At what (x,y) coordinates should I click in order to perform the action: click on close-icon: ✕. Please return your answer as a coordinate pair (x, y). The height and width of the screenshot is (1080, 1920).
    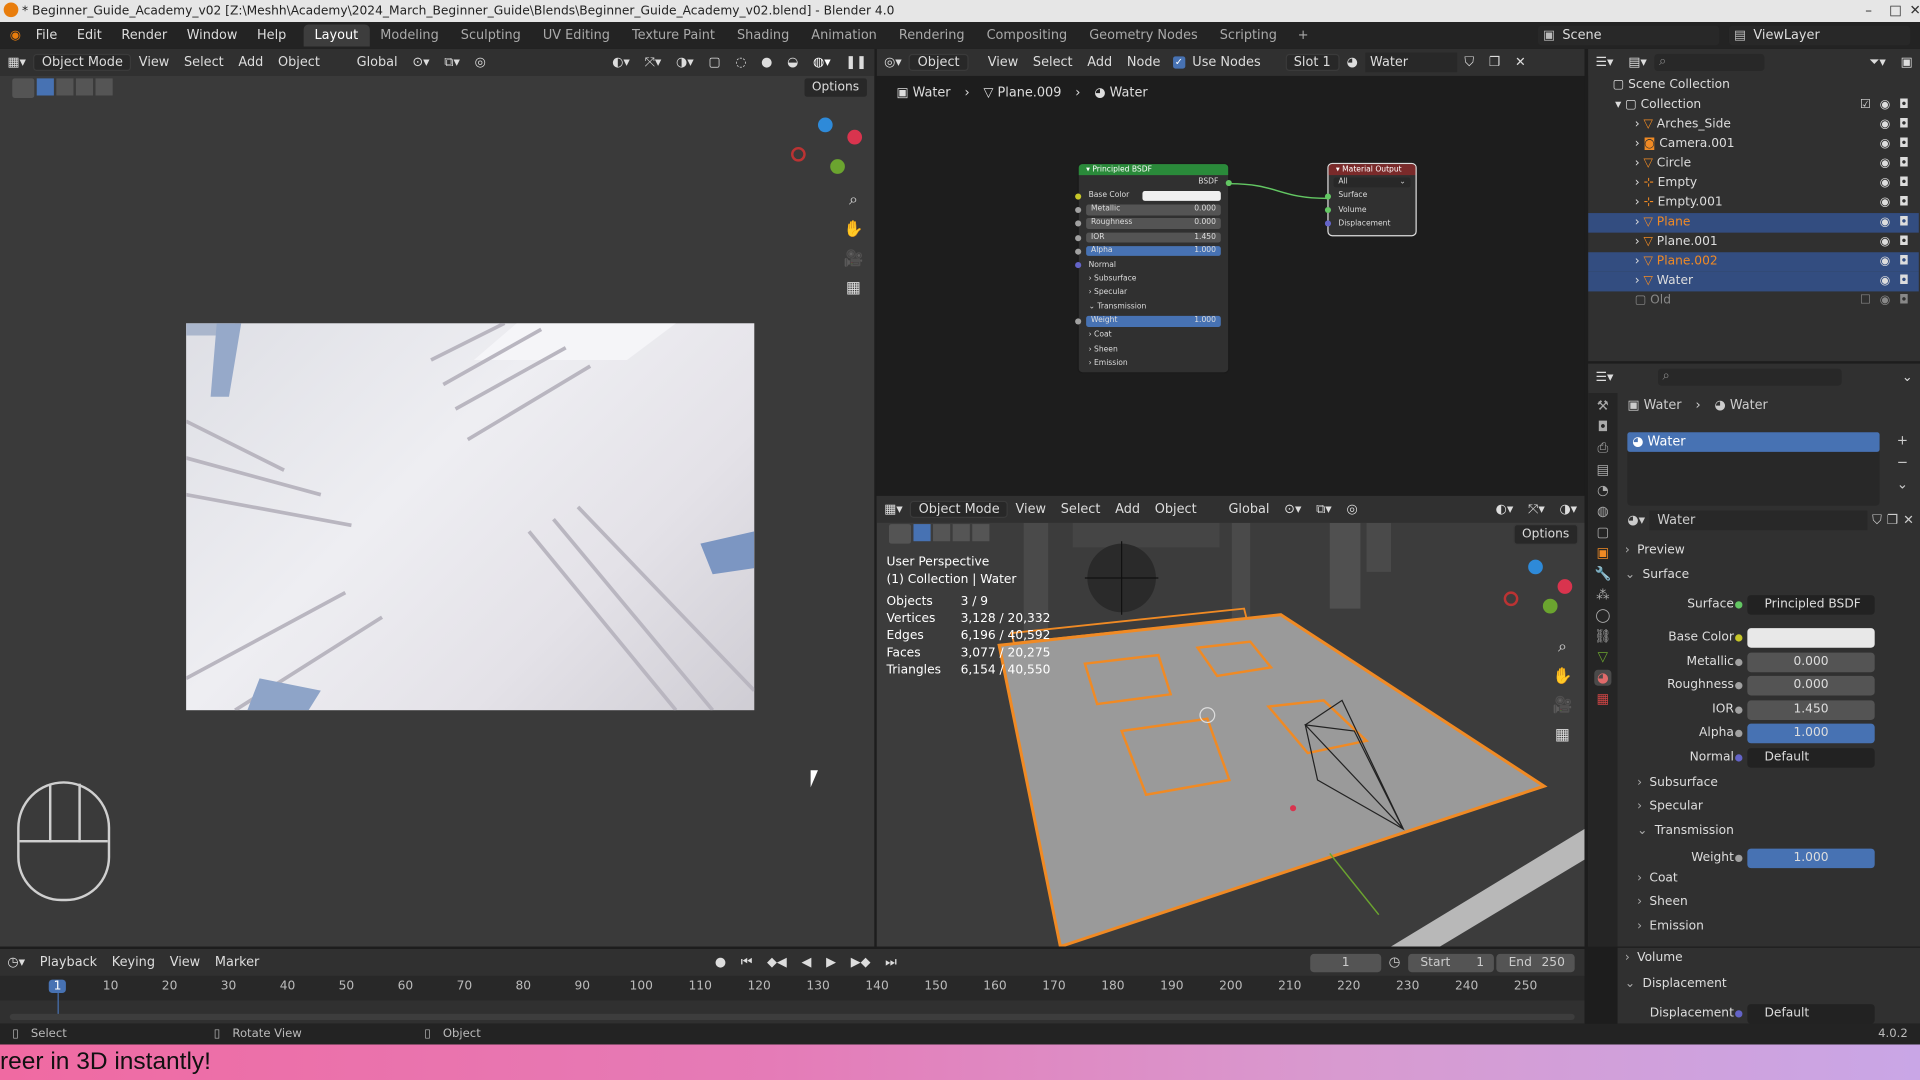
    Looking at the image, I should click on (1909, 11).